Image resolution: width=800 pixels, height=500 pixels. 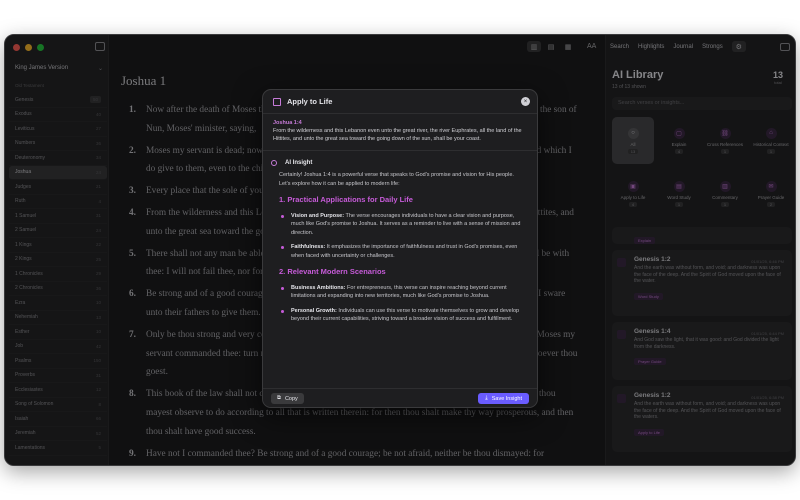 What do you see at coordinates (277, 101) in the screenshot?
I see `book-icon` at bounding box center [277, 101].